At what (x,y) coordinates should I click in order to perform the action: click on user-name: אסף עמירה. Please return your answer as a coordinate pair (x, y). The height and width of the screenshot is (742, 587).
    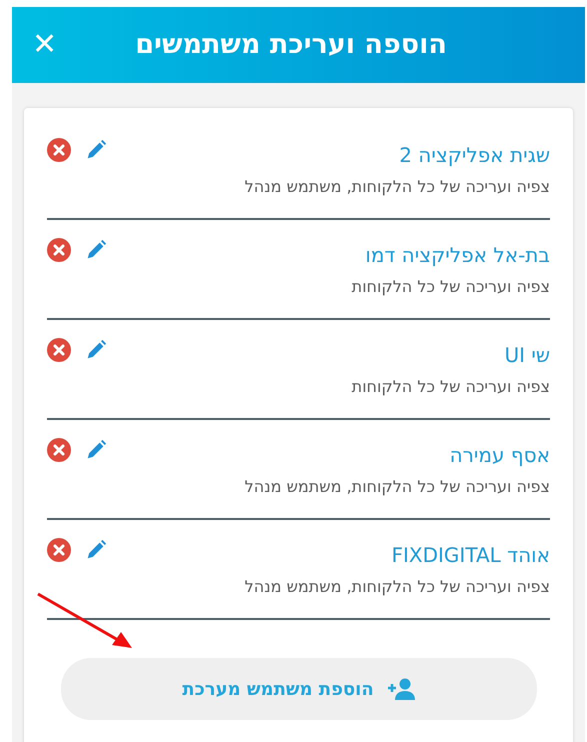
    Looking at the image, I should click on (500, 455).